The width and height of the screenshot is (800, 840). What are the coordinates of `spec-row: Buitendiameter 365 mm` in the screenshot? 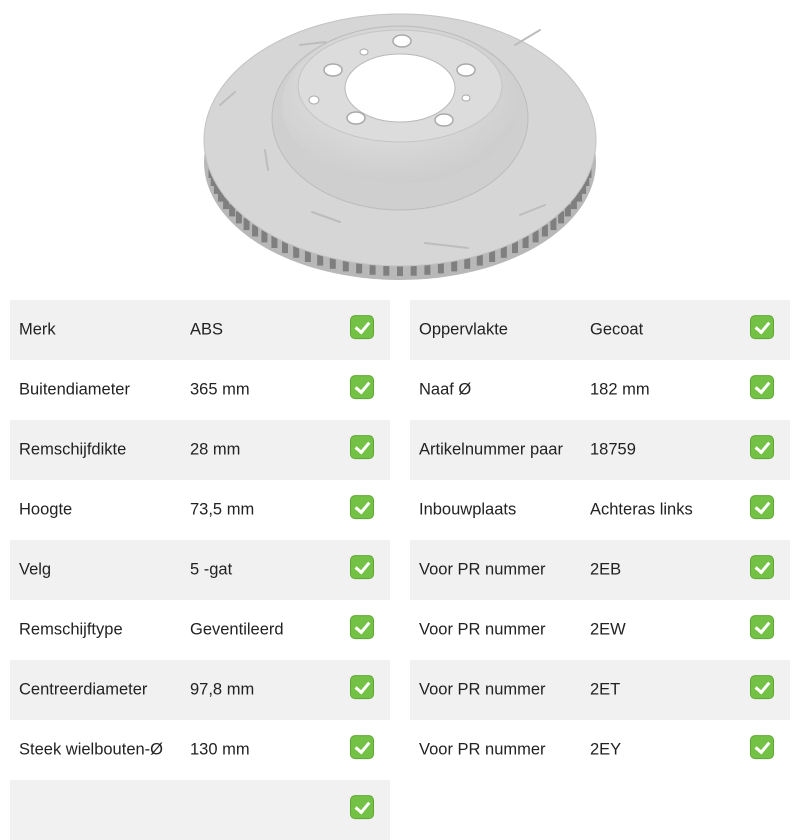 It's located at (200, 390).